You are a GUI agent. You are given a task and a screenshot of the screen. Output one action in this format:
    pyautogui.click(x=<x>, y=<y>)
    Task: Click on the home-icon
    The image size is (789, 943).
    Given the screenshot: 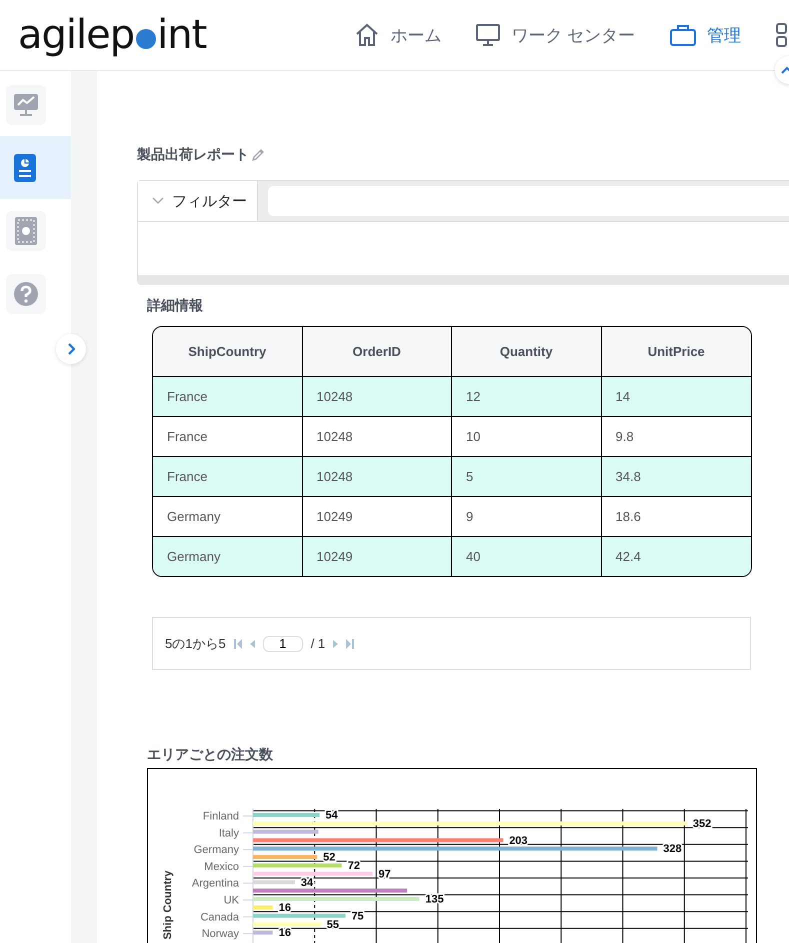 What is the action you would take?
    pyautogui.click(x=367, y=35)
    